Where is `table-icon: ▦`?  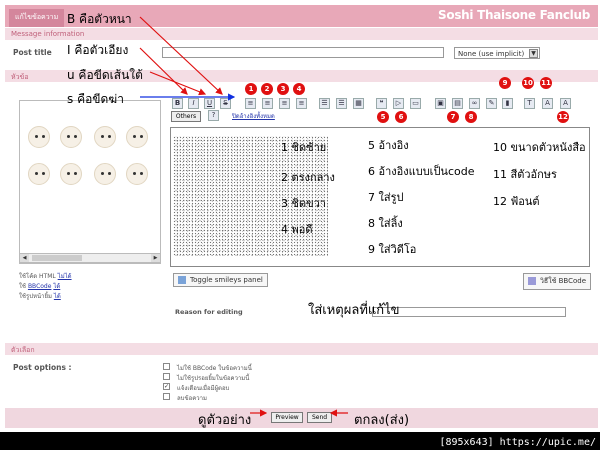 table-icon: ▦ is located at coordinates (358, 103).